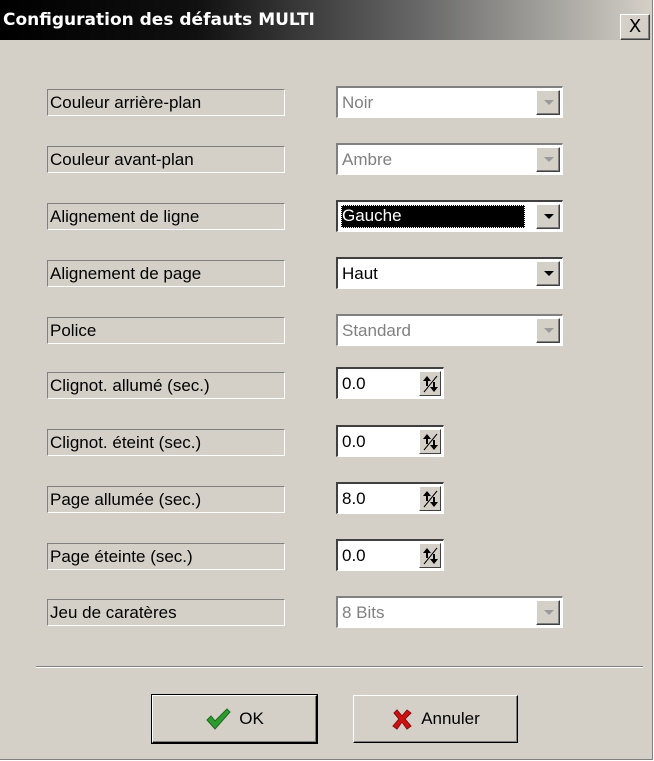  I want to click on ok-button: OK, so click(234, 719).